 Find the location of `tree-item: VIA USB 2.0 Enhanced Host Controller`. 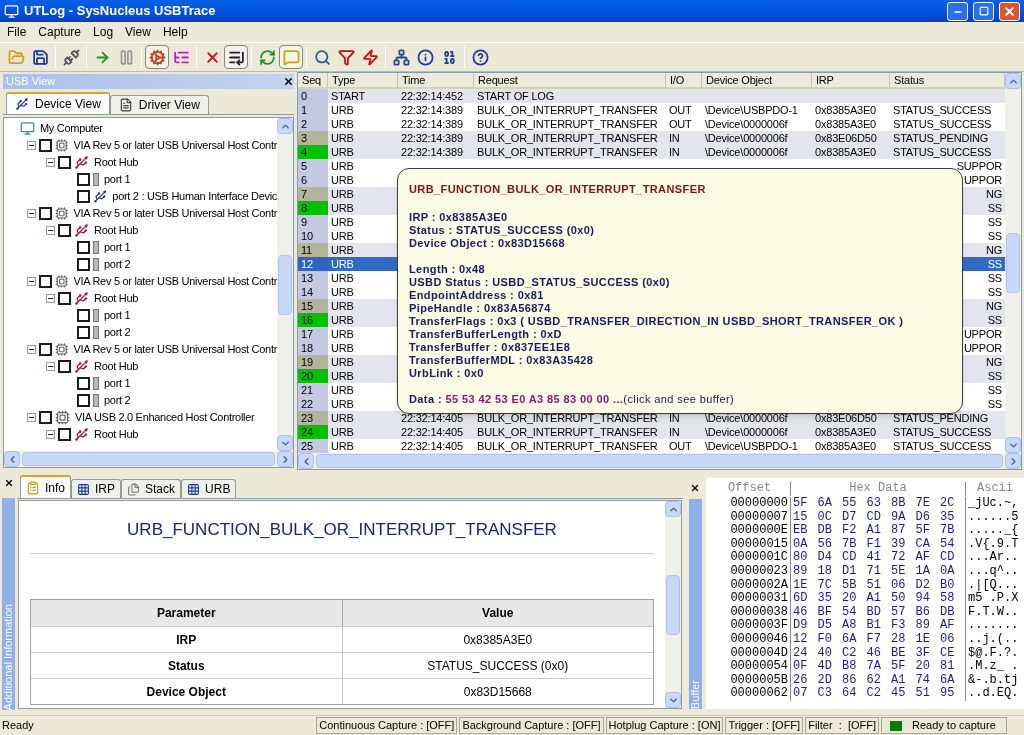

tree-item: VIA USB 2.0 Enhanced Host Controller is located at coordinates (165, 417).